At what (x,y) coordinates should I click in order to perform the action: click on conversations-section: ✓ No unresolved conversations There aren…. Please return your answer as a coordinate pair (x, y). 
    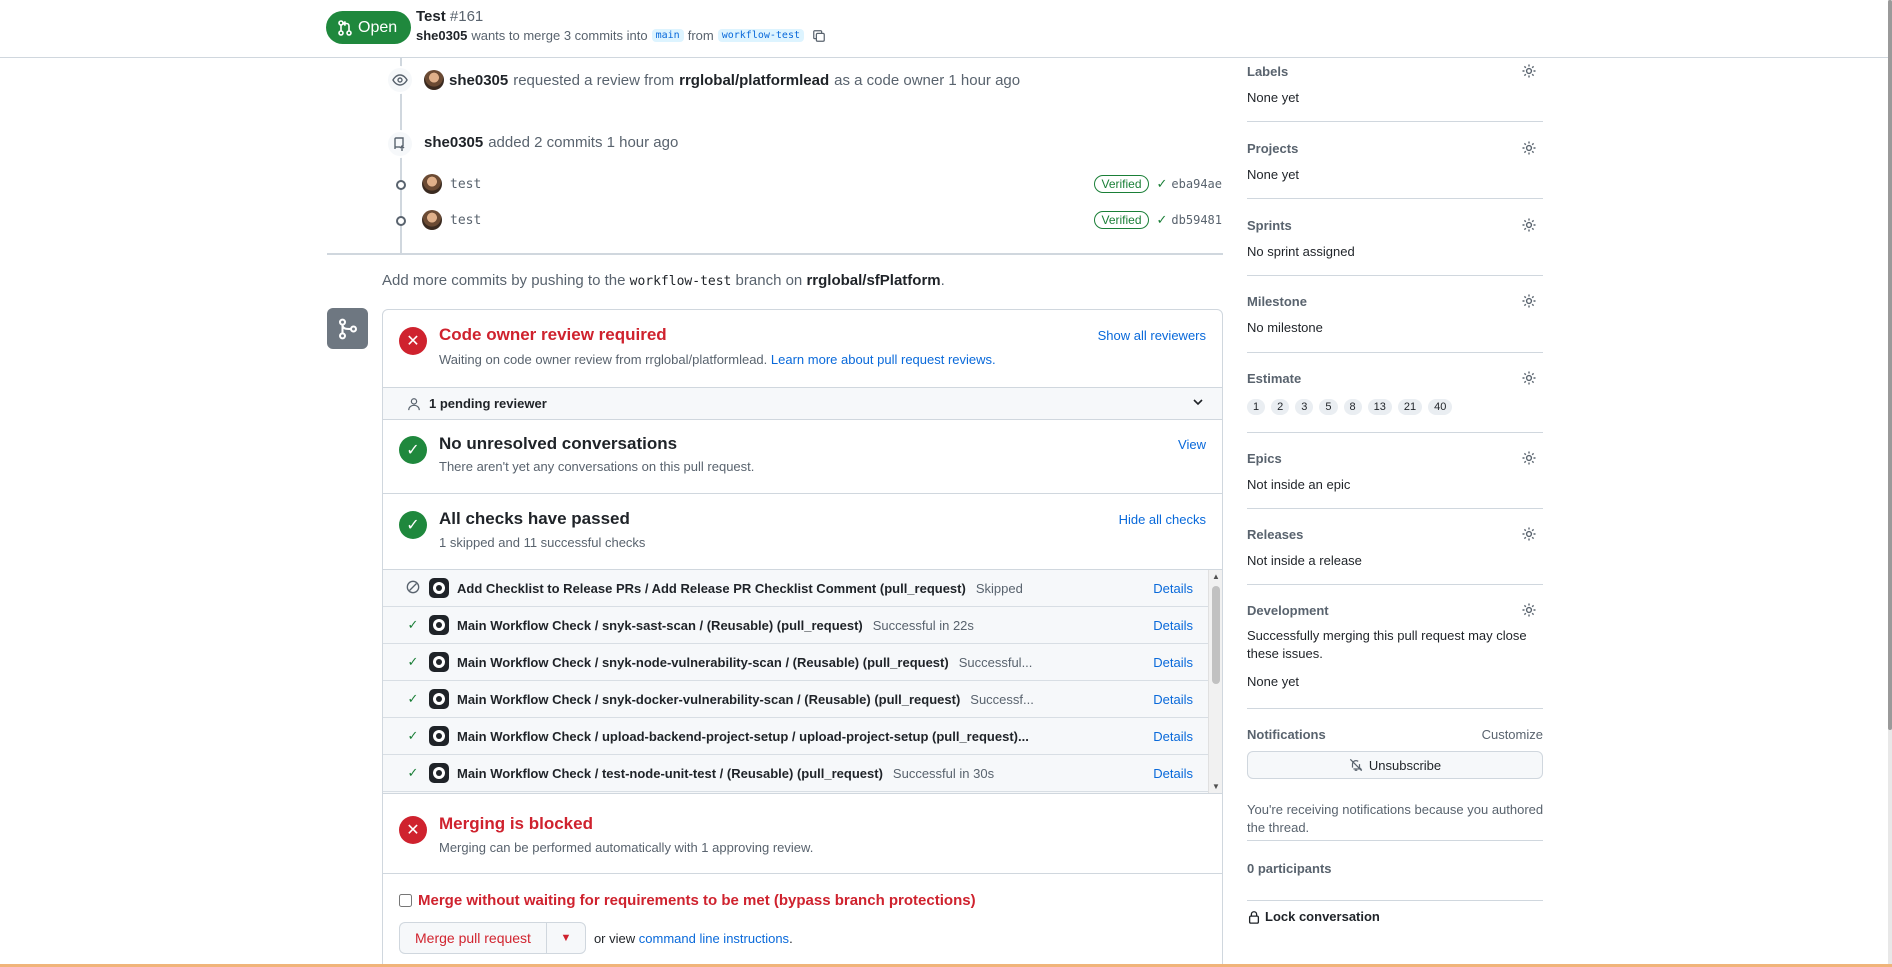
    Looking at the image, I should click on (802, 457).